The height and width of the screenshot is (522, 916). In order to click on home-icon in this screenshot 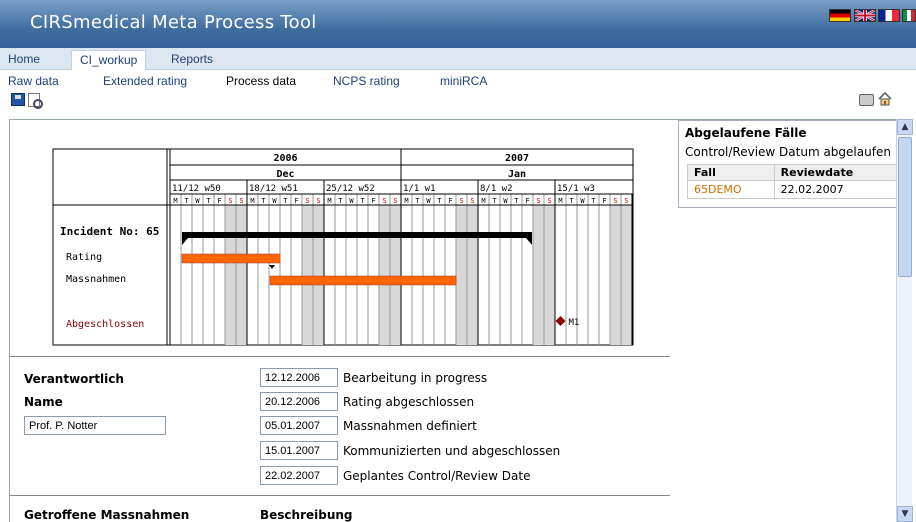, I will do `click(885, 98)`.